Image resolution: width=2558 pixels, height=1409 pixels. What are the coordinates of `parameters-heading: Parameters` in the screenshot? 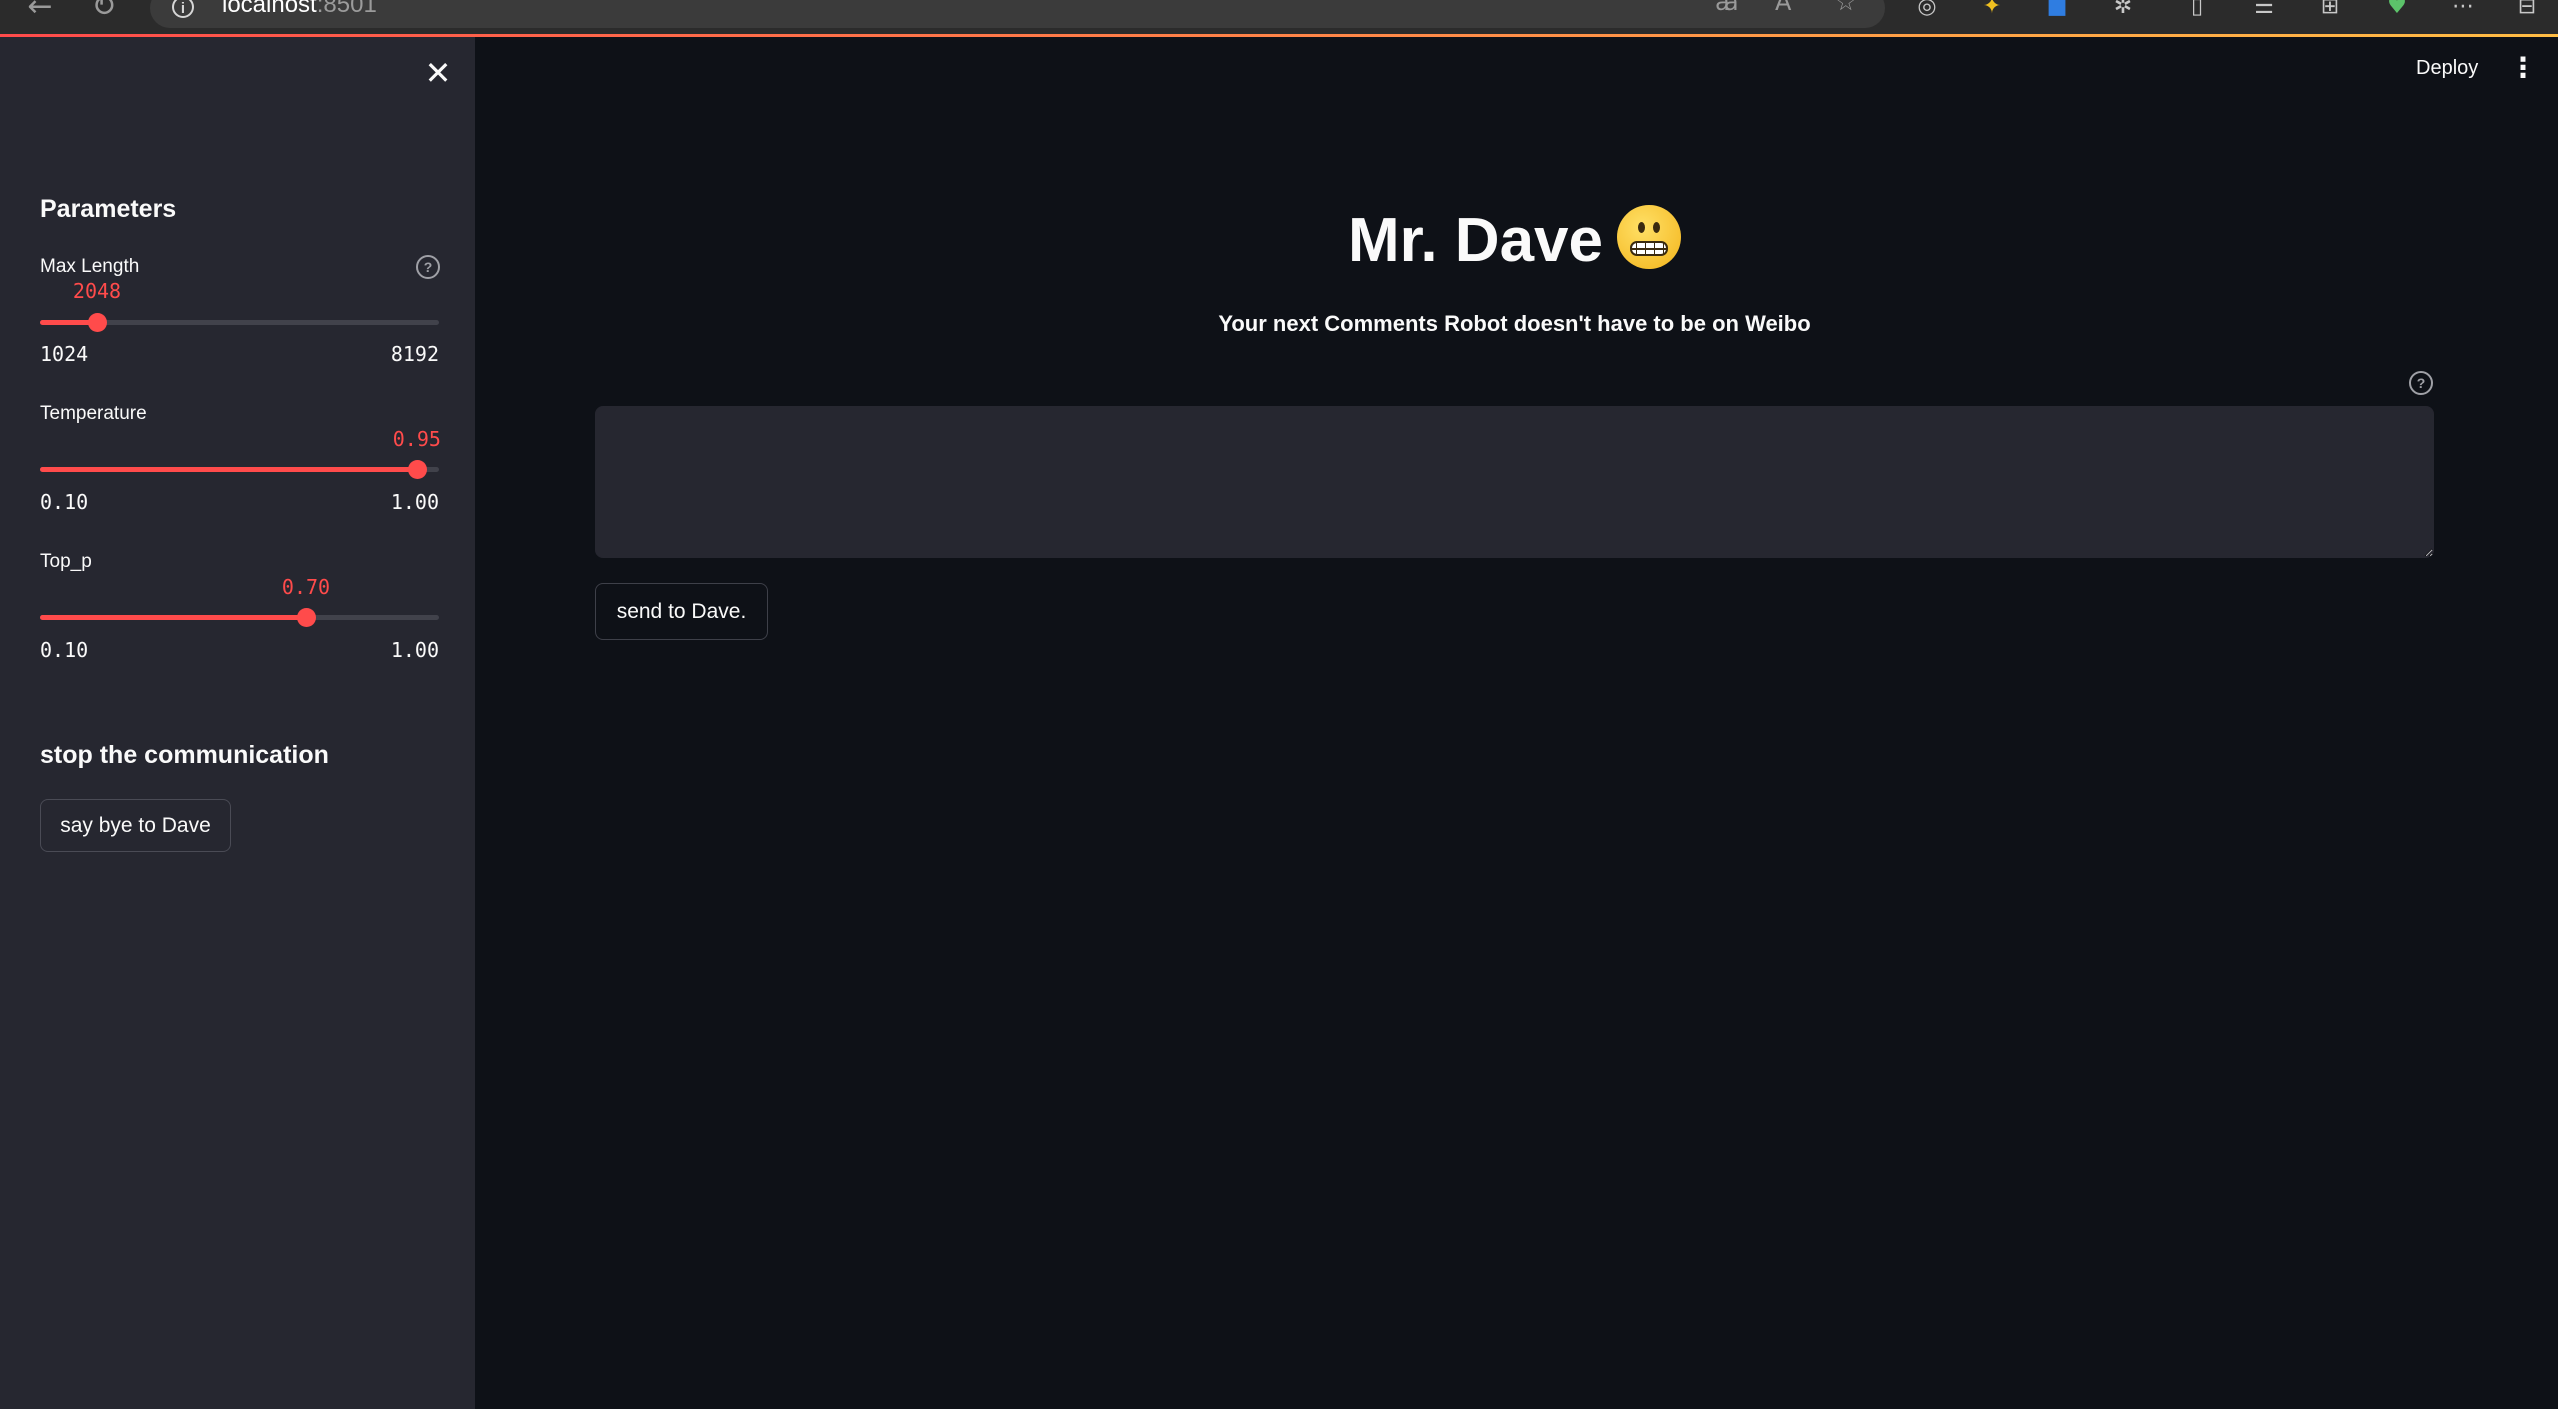 It's located at (108, 209).